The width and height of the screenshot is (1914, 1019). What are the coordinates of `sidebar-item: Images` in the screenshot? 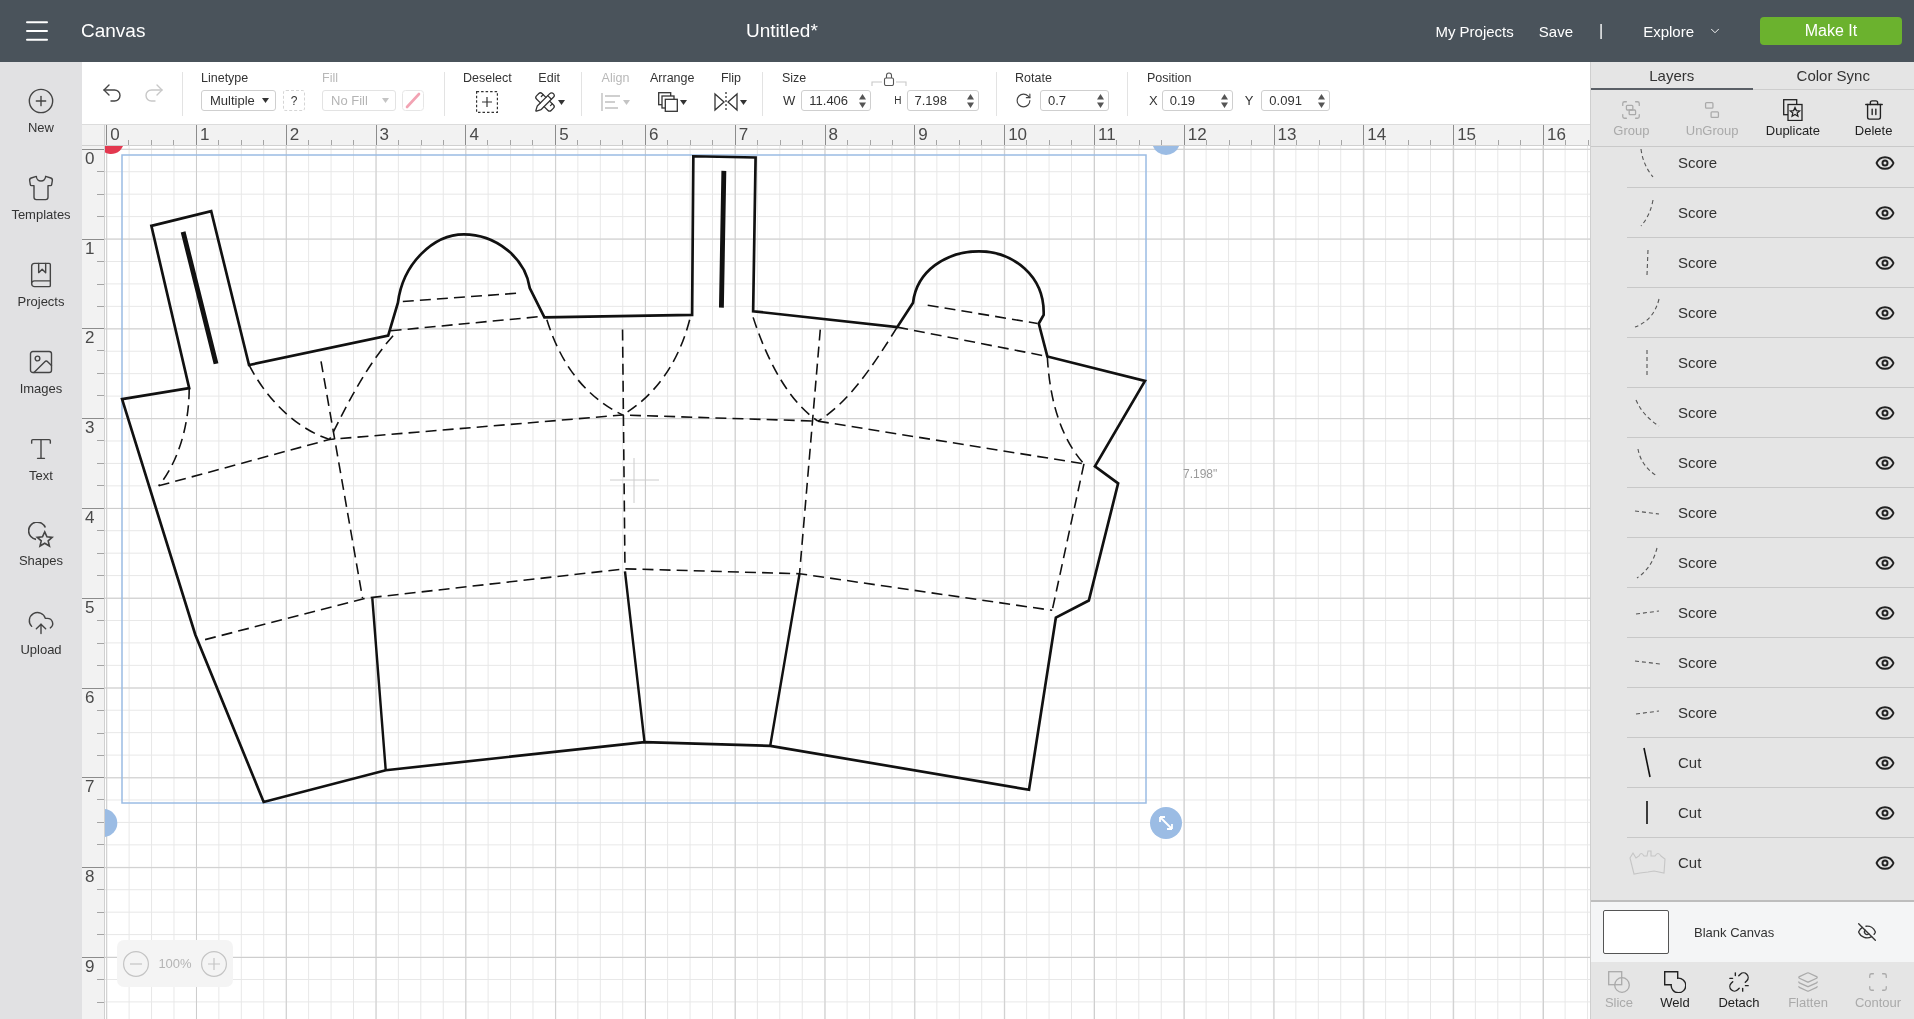 It's located at (41, 376).